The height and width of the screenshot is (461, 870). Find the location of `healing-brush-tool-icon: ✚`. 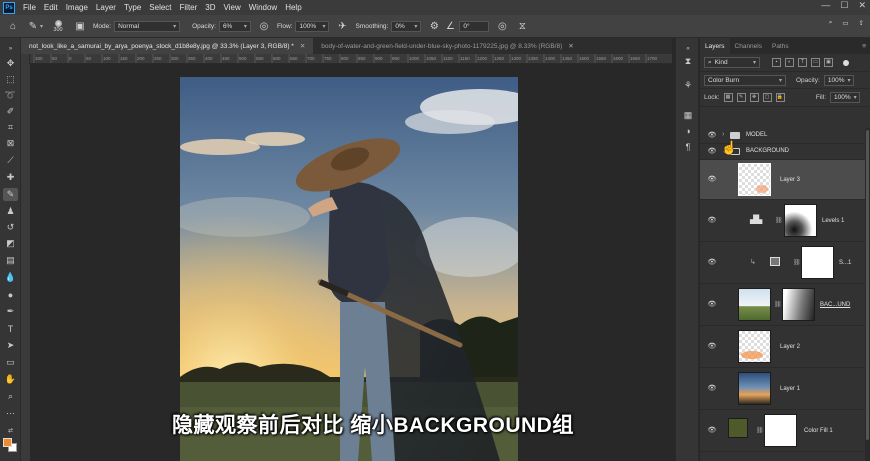

healing-brush-tool-icon: ✚ is located at coordinates (10, 177).